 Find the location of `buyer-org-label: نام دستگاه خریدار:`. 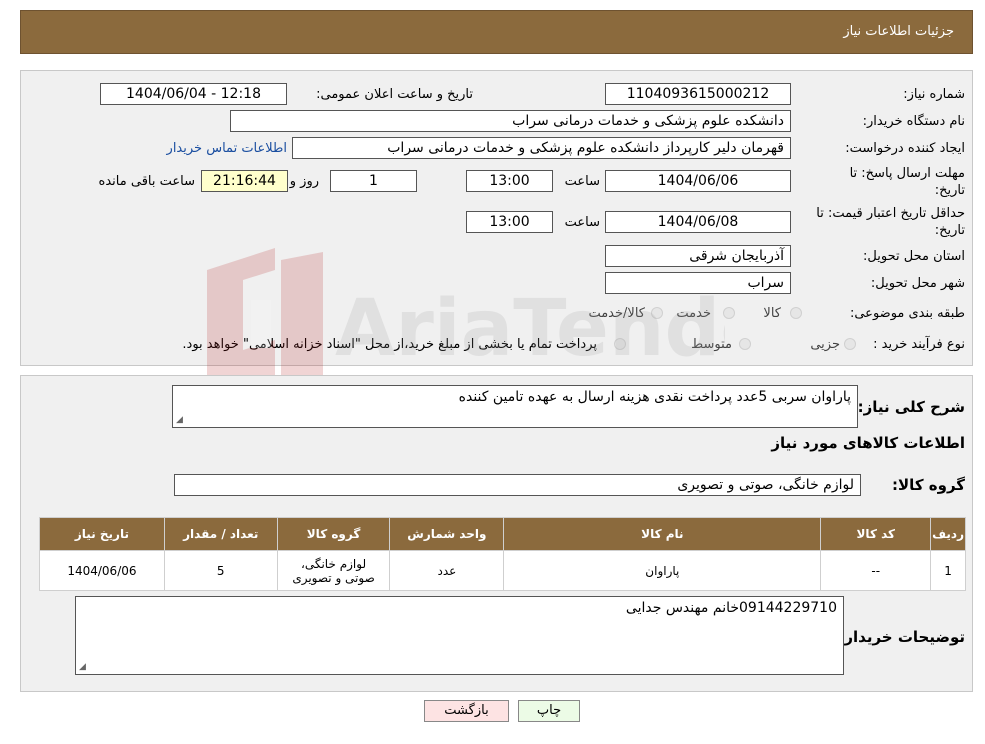

buyer-org-label: نام دستگاه خریدار: is located at coordinates (913, 121).